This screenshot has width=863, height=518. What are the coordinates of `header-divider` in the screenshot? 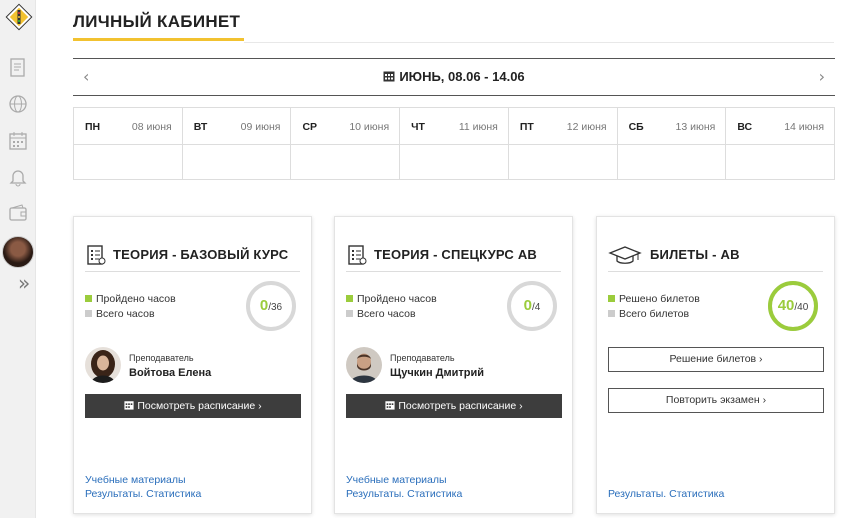 It's located at (539, 42).